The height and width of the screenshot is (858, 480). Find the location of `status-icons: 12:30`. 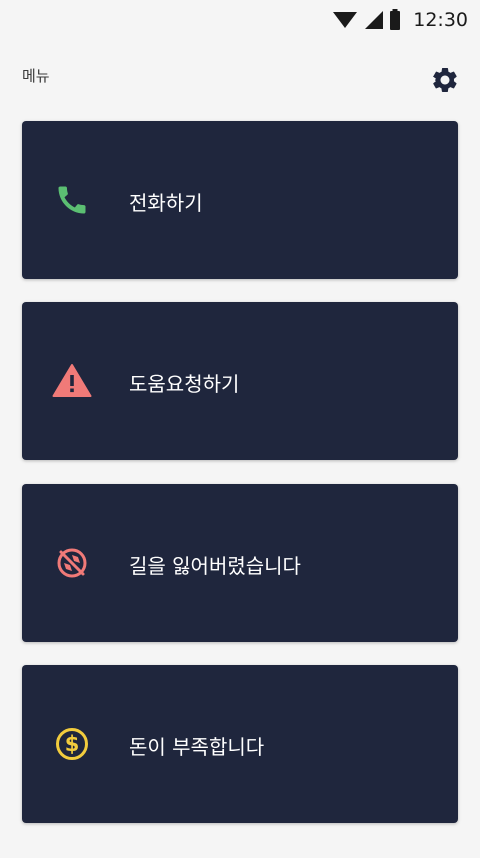

status-icons: 12:30 is located at coordinates (400, 20).